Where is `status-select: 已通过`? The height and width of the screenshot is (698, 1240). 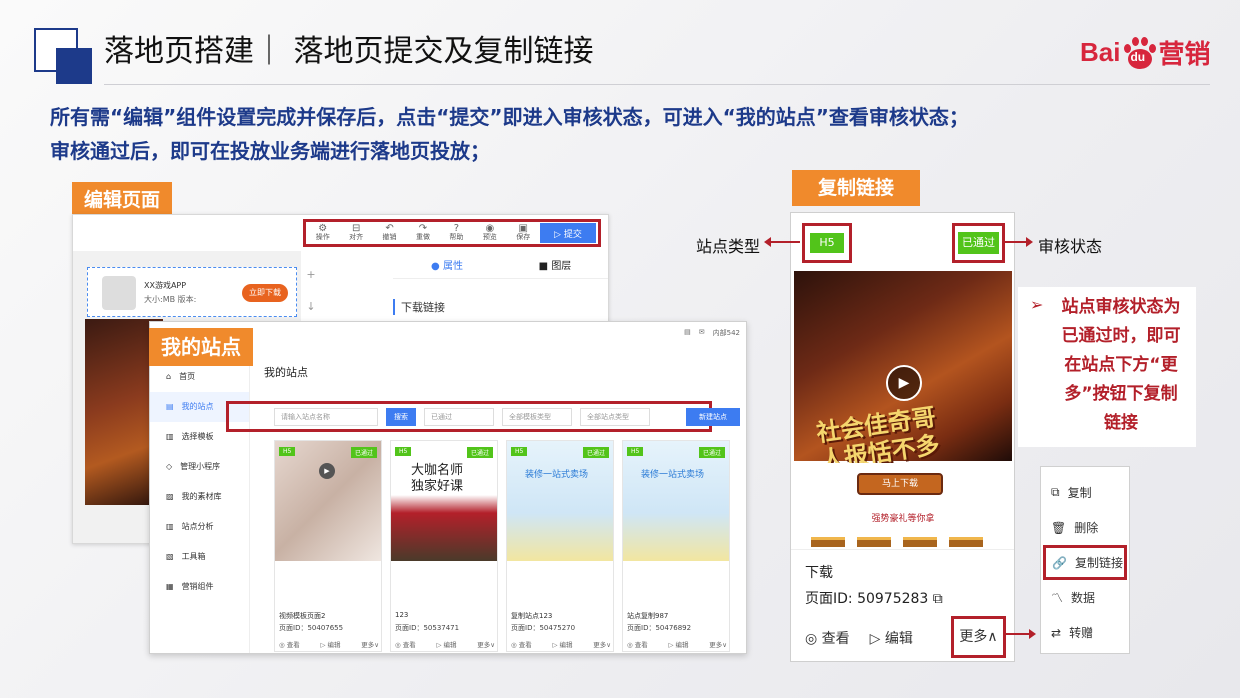
status-select: 已通过 is located at coordinates (459, 417).